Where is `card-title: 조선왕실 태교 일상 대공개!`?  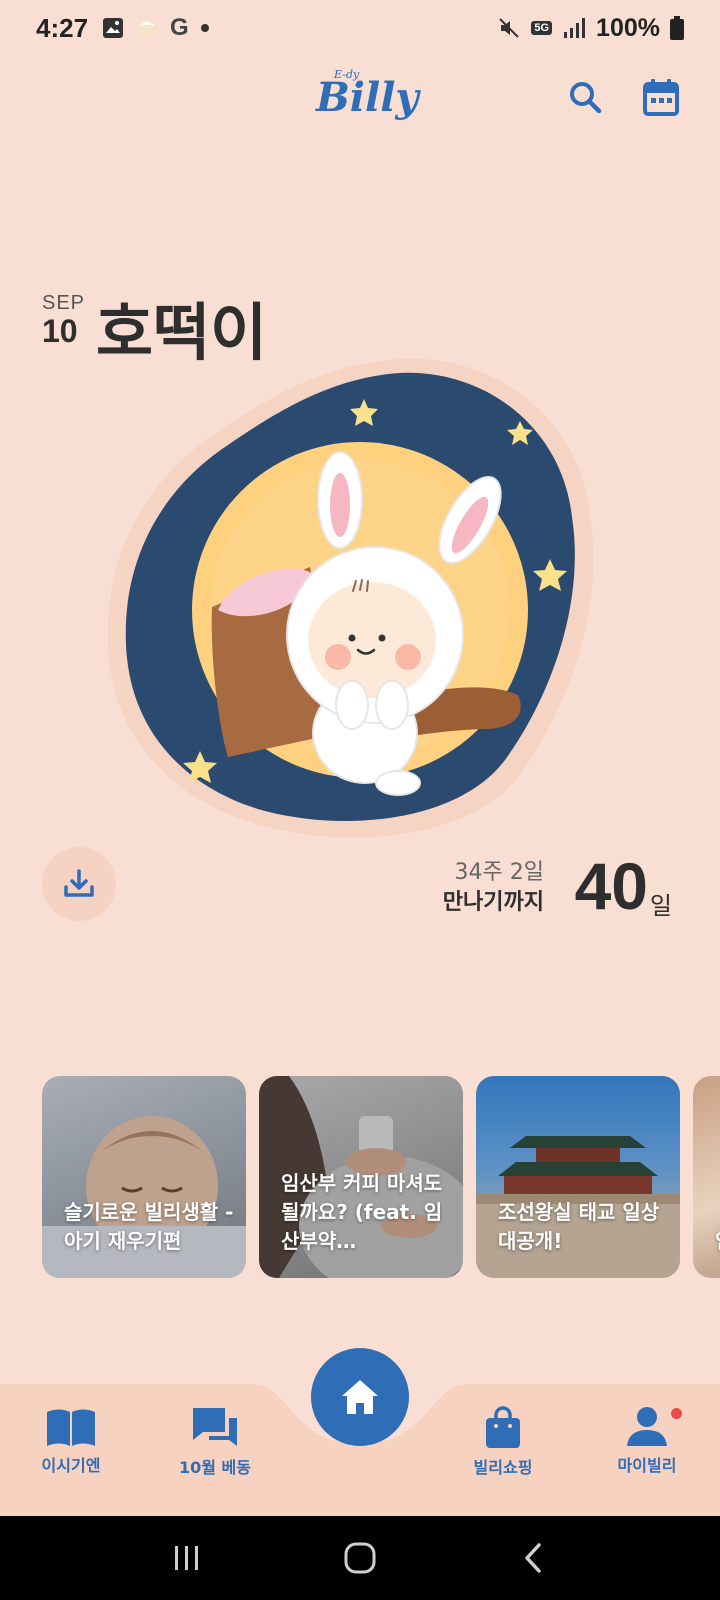
card-title: 조선왕실 태교 일상 대공개! is located at coordinates (579, 1226).